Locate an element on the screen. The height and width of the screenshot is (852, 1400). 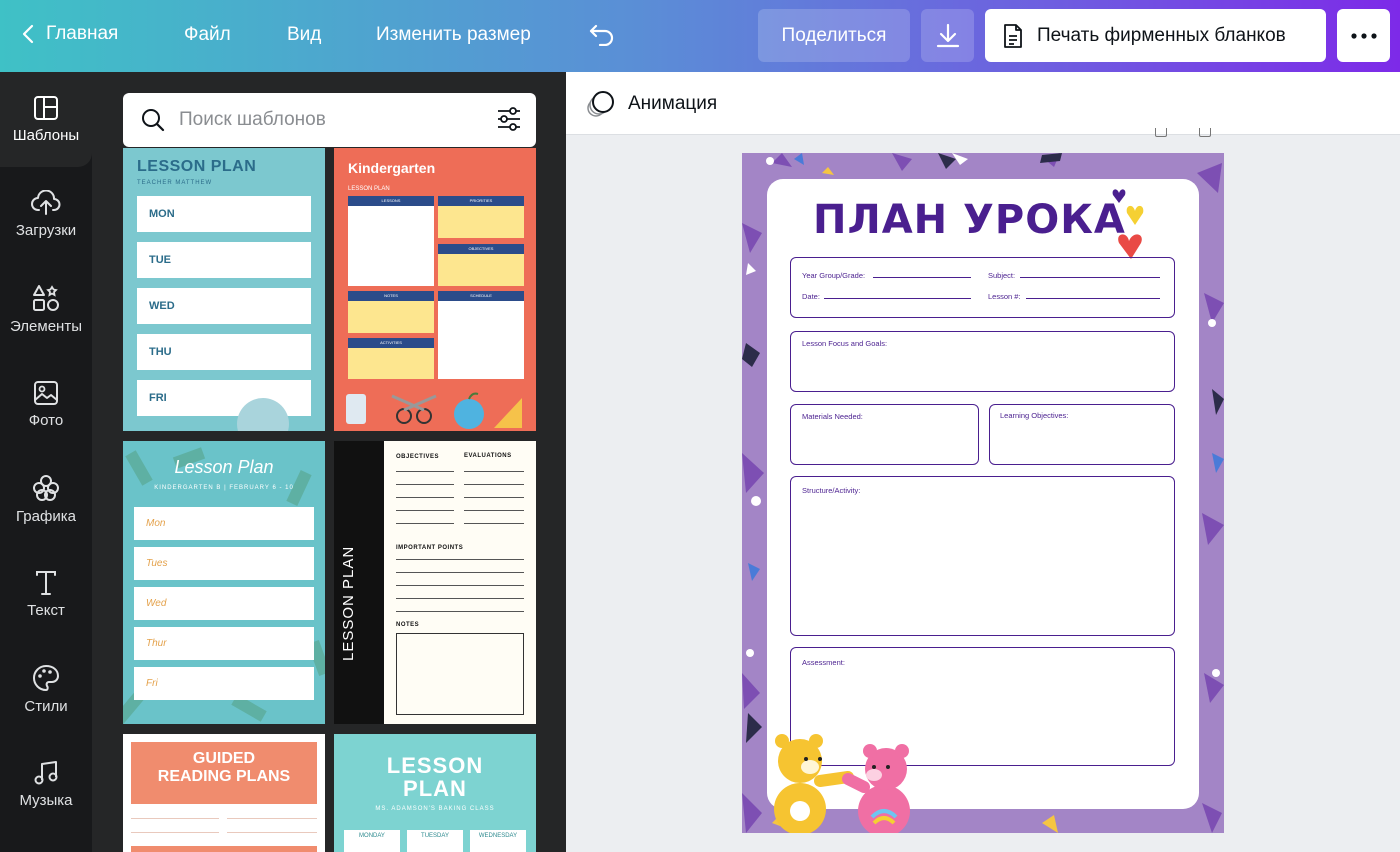
home-button: Главная is located at coordinates (70, 34).